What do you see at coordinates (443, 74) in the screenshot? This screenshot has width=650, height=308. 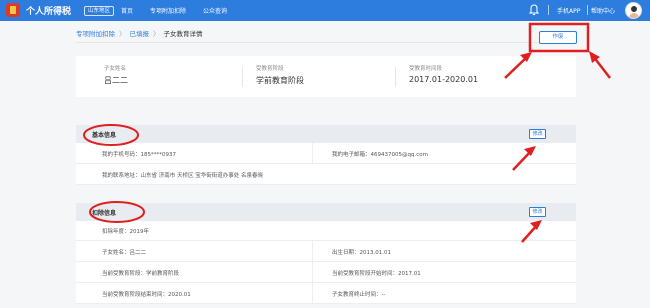 I see `summary-education-period: 受教育时间段 2017.01-2020.01` at bounding box center [443, 74].